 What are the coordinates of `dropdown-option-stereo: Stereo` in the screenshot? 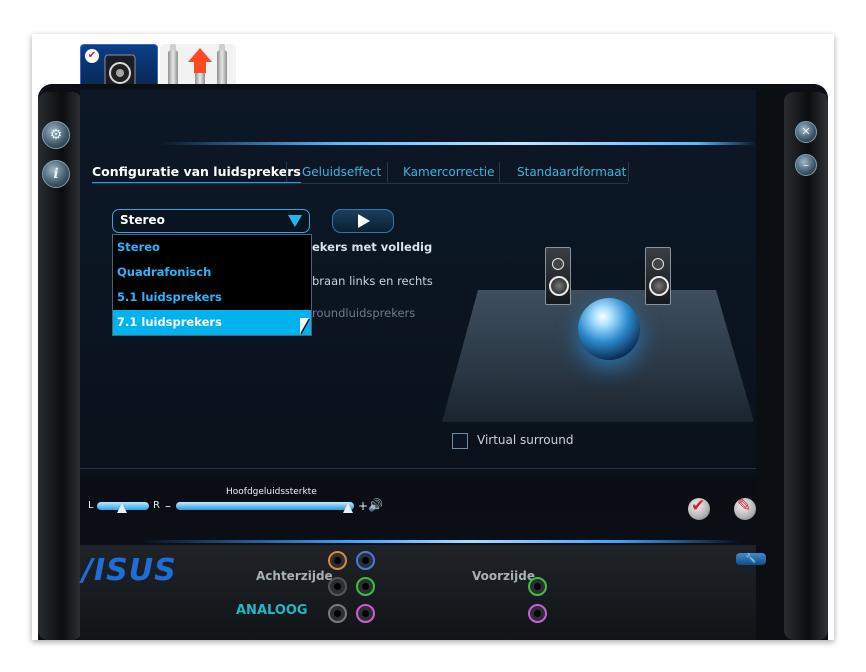 It's located at (212, 247).